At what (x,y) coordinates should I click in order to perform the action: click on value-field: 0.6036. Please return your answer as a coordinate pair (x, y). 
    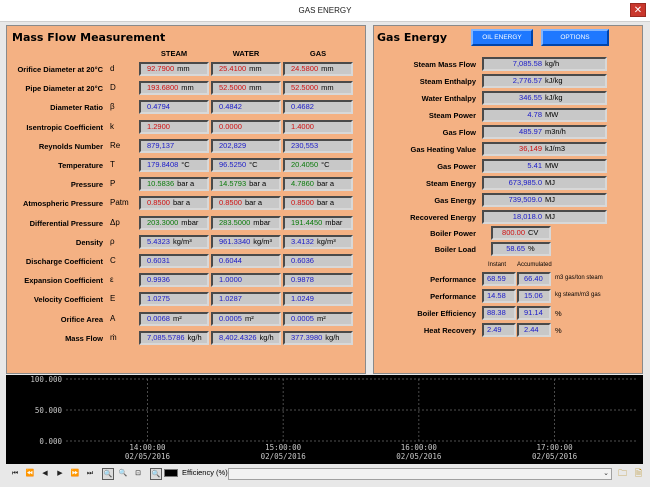
    Looking at the image, I should click on (318, 261).